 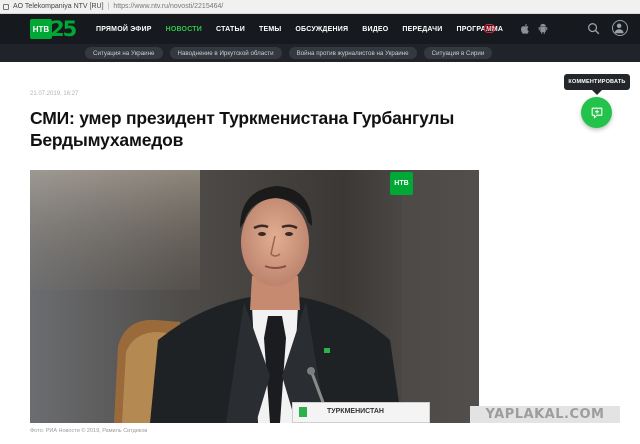 I want to click on nav-item-2: СТАТЬИ, so click(x=230, y=29).